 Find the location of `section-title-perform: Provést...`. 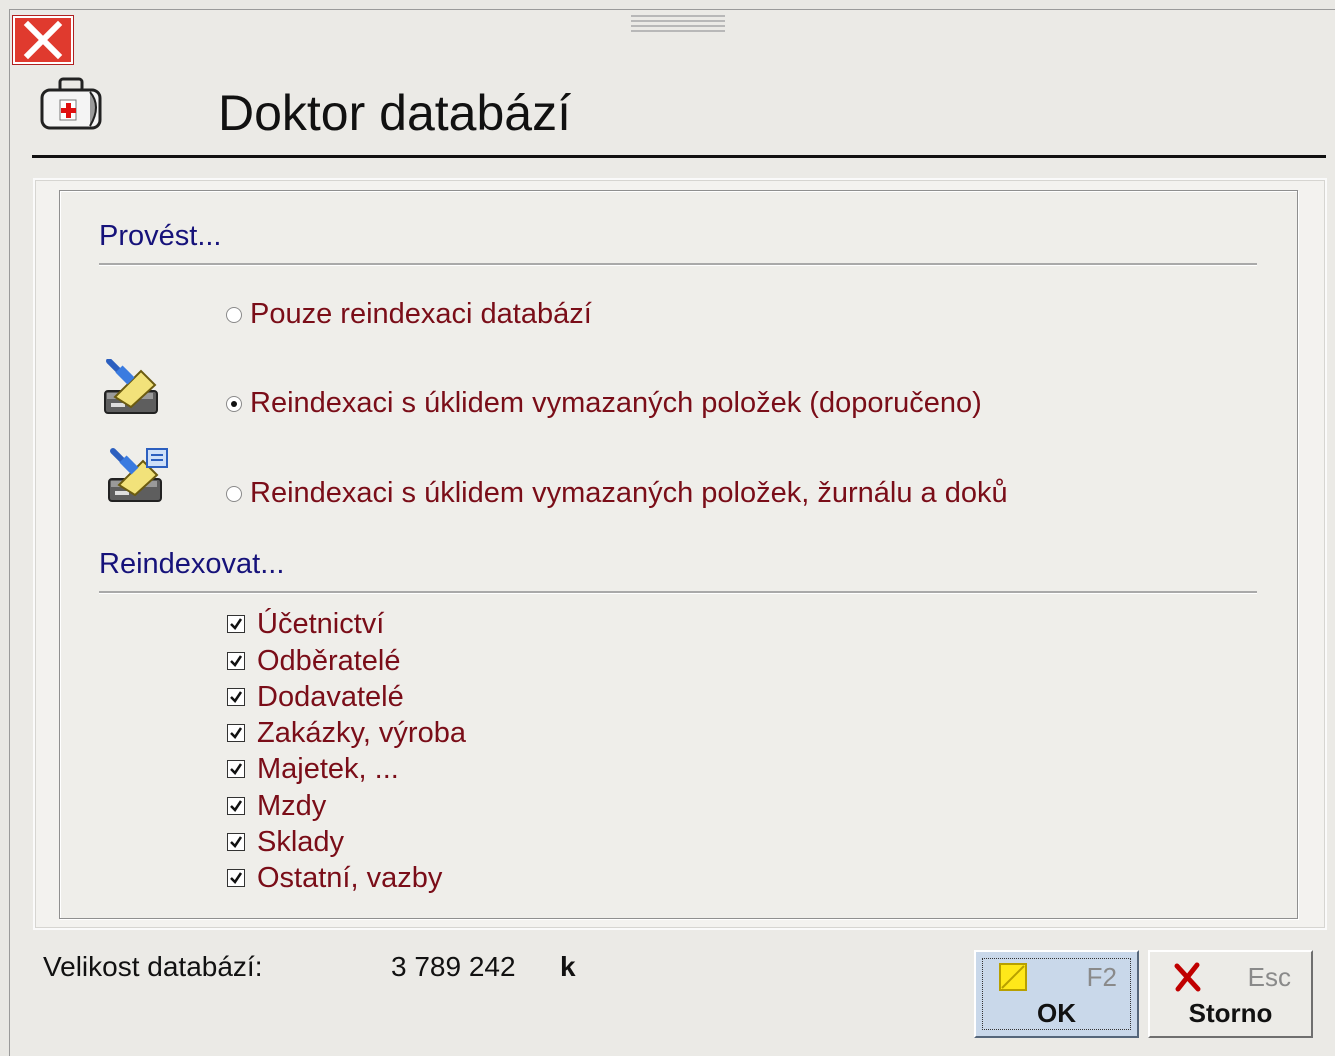

section-title-perform: Provést... is located at coordinates (160, 236).